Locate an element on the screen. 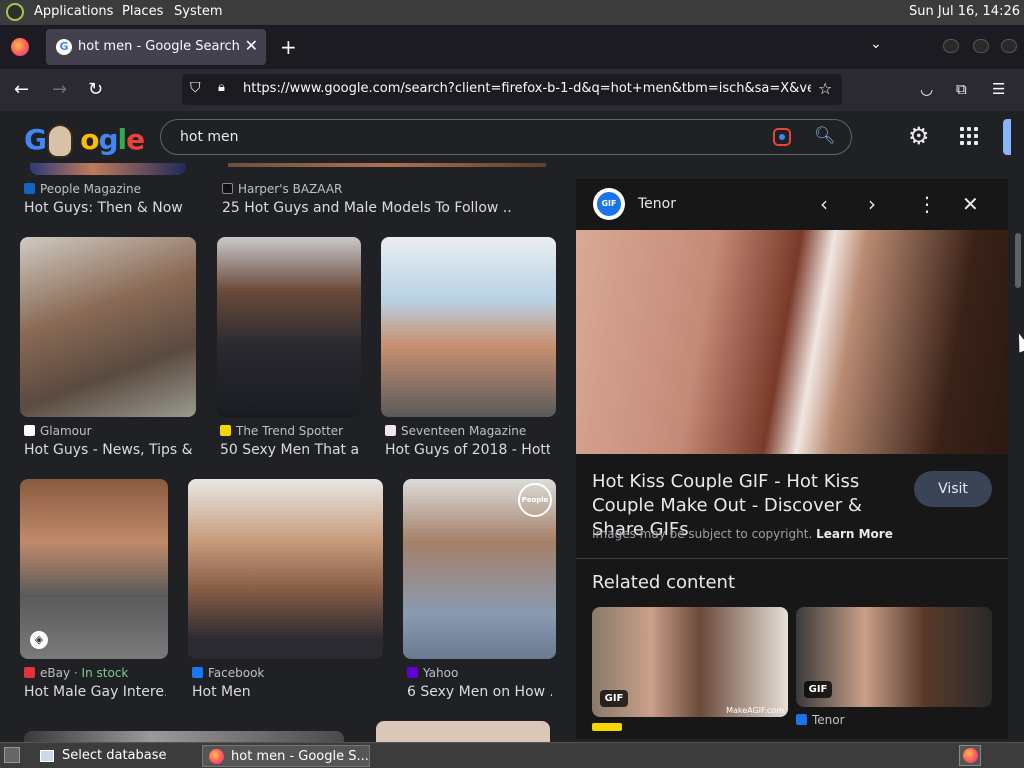 This screenshot has height=768, width=1024. result-image-trend-spotter is located at coordinates (289, 327).